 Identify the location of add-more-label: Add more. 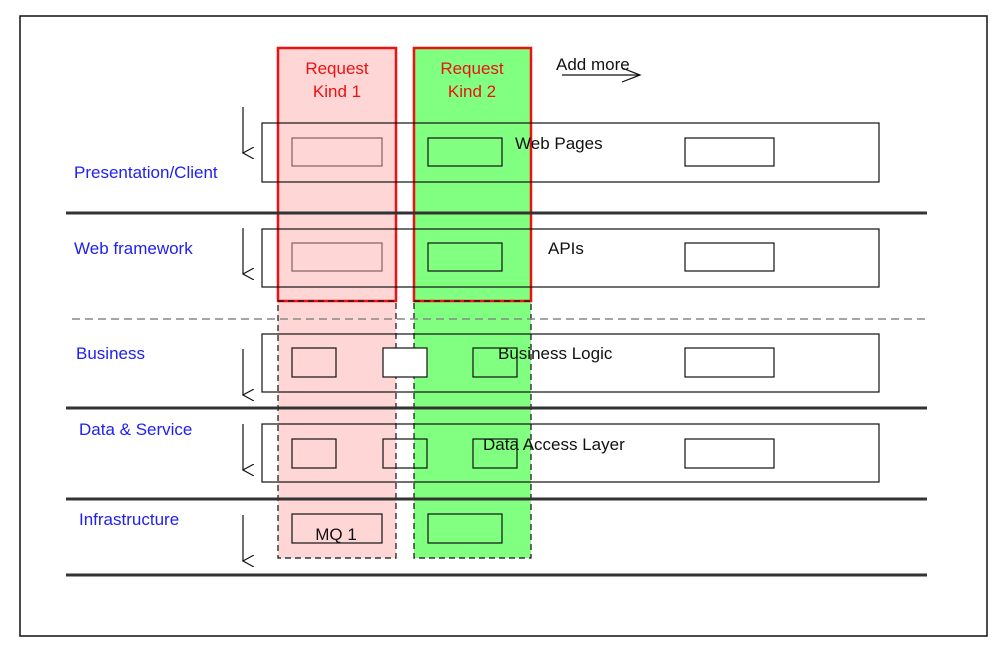
(593, 64).